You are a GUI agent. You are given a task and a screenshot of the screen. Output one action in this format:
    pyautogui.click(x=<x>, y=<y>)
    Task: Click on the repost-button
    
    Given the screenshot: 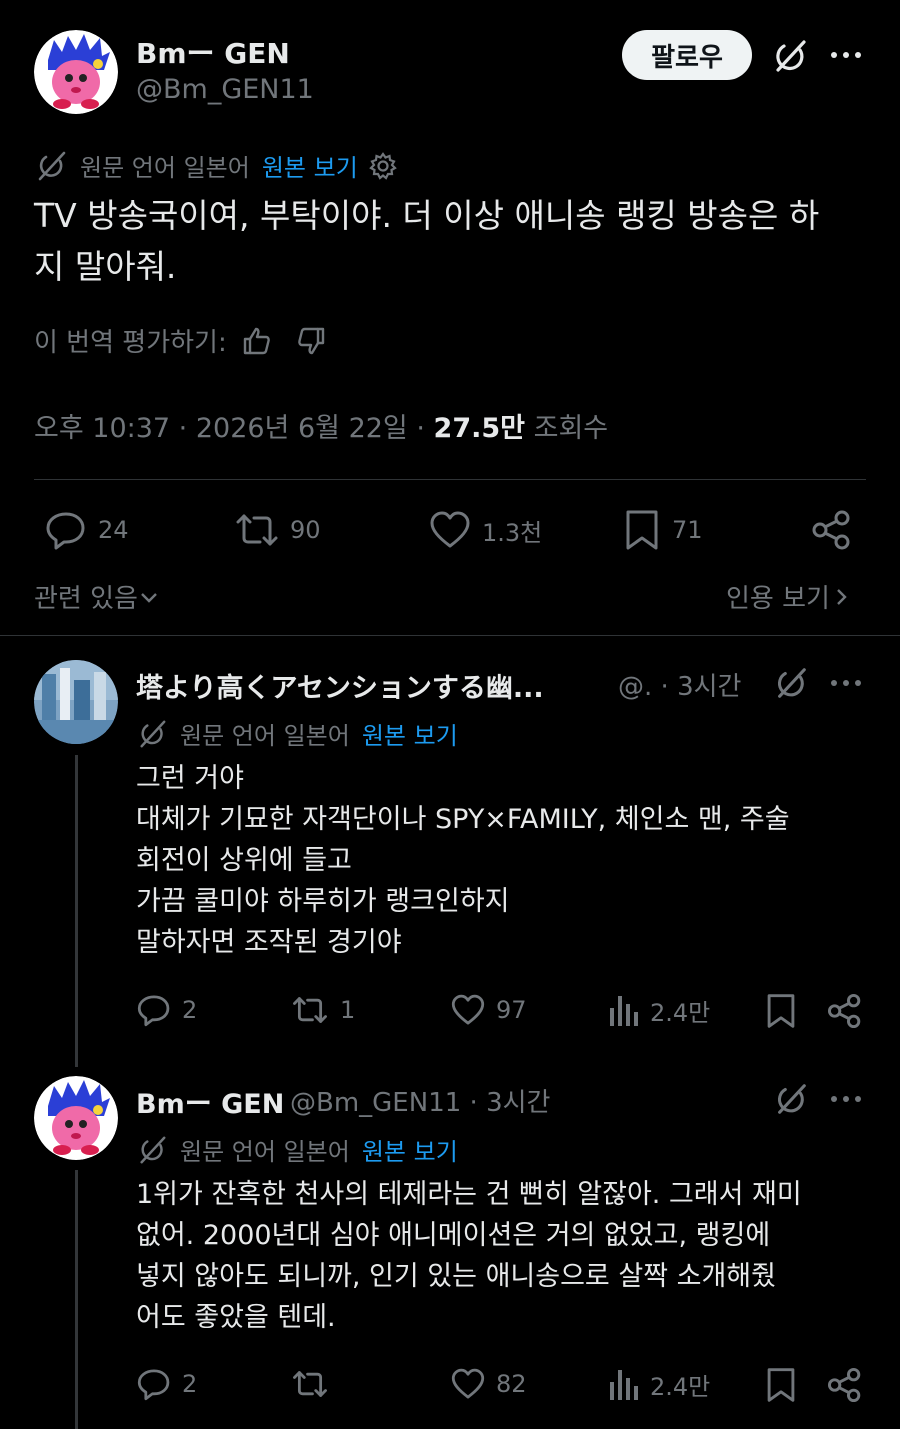 What is the action you would take?
    pyautogui.click(x=315, y=1384)
    